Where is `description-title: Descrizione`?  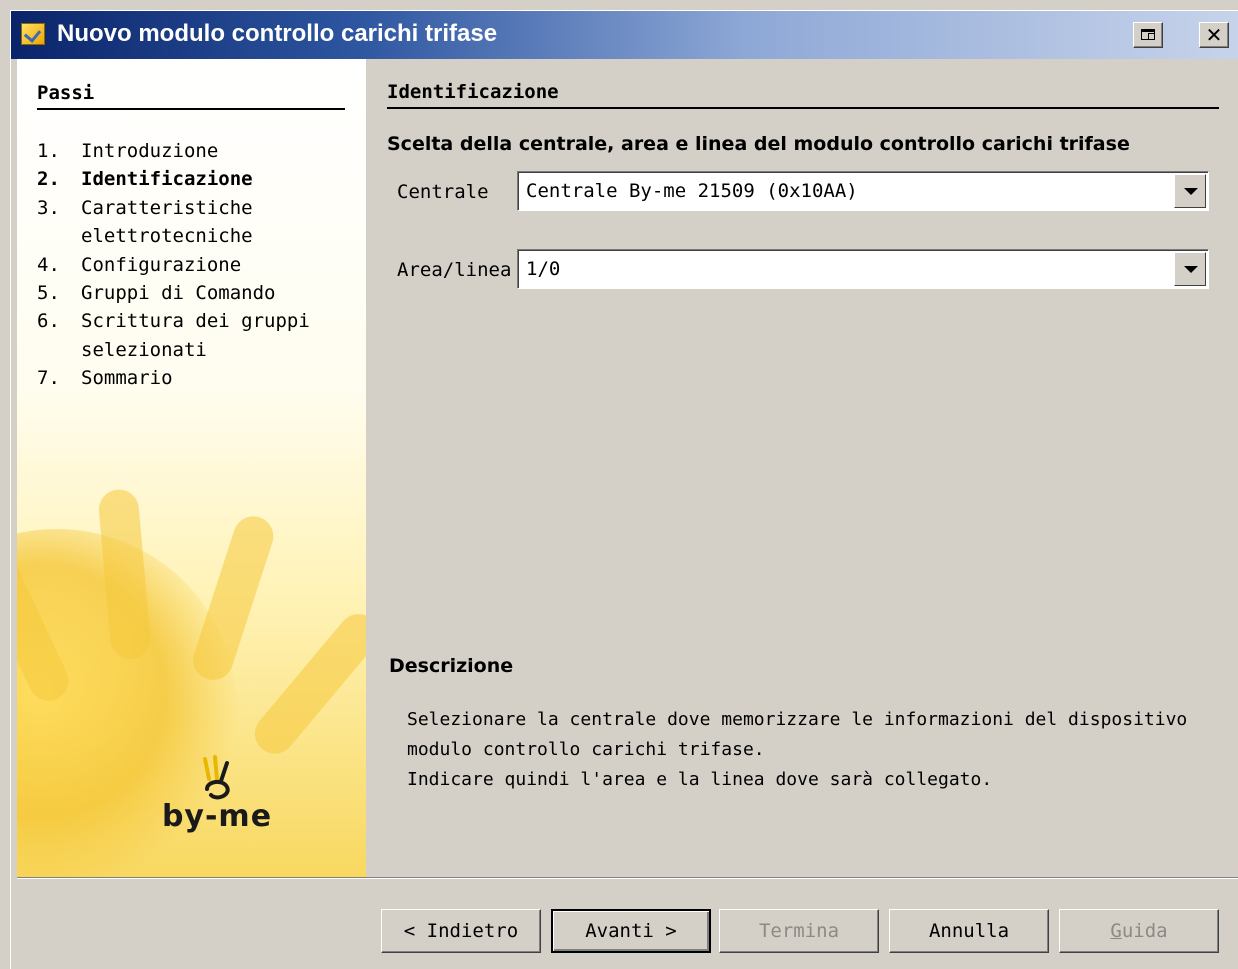
description-title: Descrizione is located at coordinates (451, 666).